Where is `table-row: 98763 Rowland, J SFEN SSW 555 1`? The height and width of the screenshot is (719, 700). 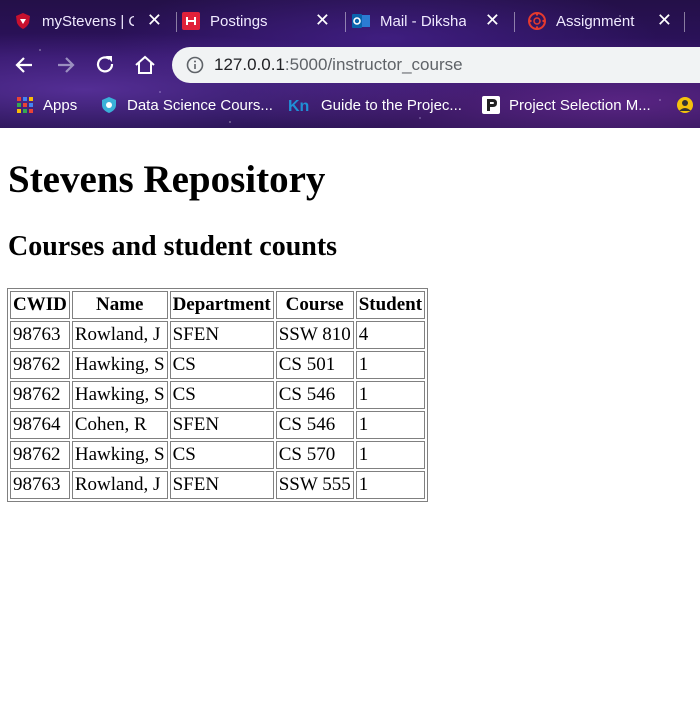 table-row: 98763 Rowland, J SFEN SSW 555 1 is located at coordinates (218, 485).